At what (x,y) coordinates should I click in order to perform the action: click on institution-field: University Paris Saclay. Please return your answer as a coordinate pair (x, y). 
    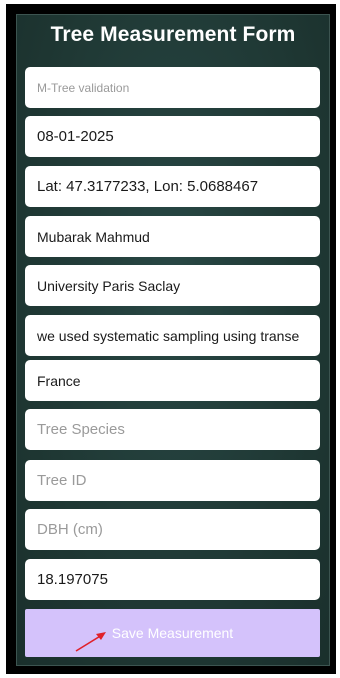
    Looking at the image, I should click on (172, 285).